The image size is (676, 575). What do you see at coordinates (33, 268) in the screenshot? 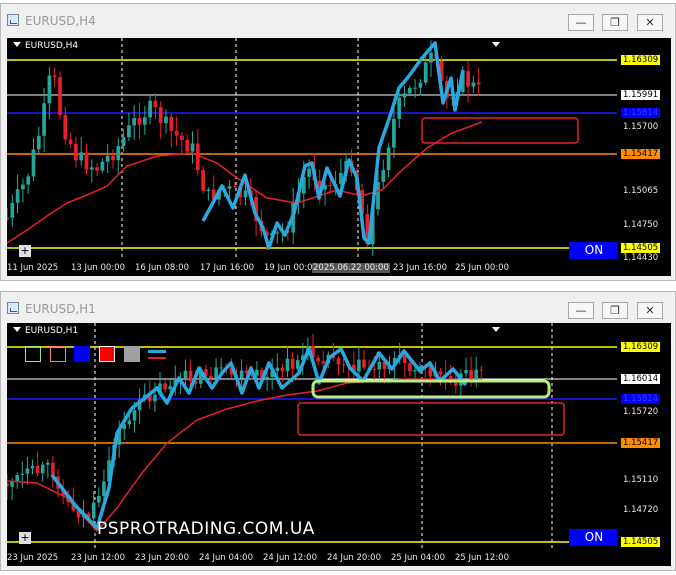
I see `time-axis-label: 11 Jun 2025` at bounding box center [33, 268].